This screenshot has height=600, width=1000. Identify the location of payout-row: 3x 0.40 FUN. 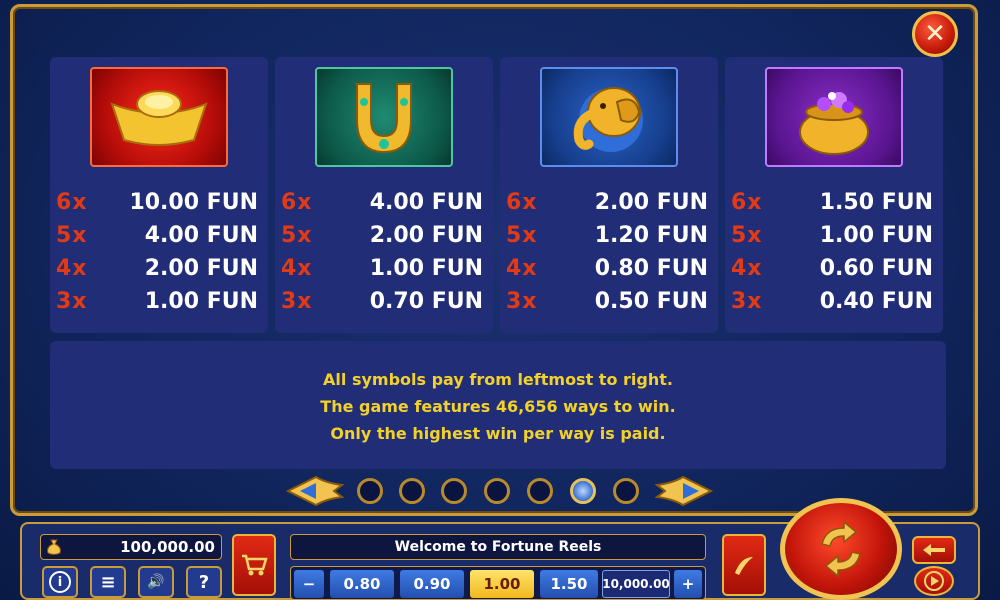
(834, 301).